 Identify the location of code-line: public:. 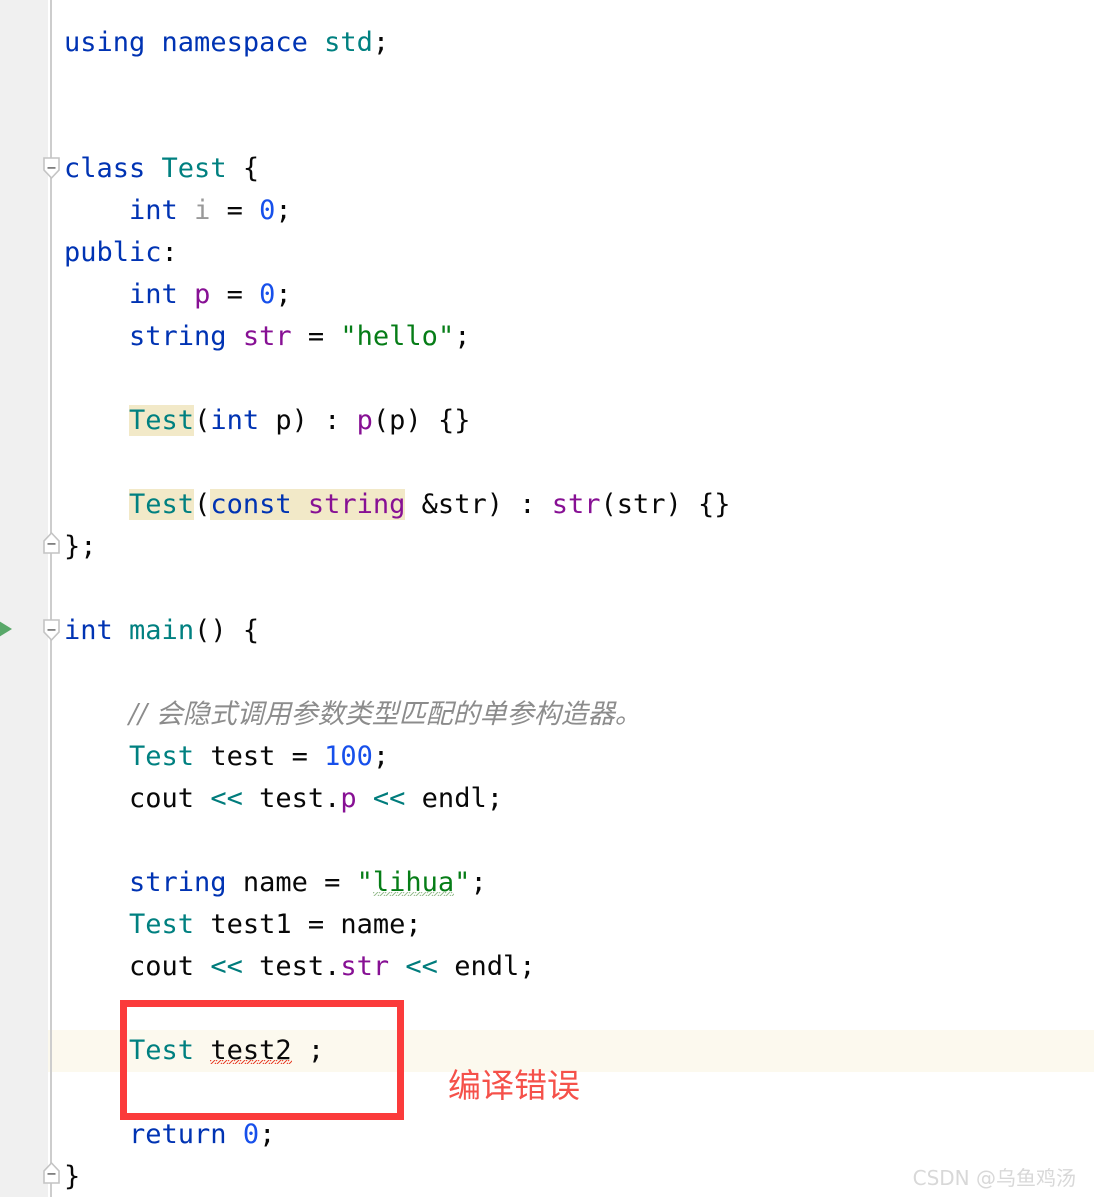
(121, 253).